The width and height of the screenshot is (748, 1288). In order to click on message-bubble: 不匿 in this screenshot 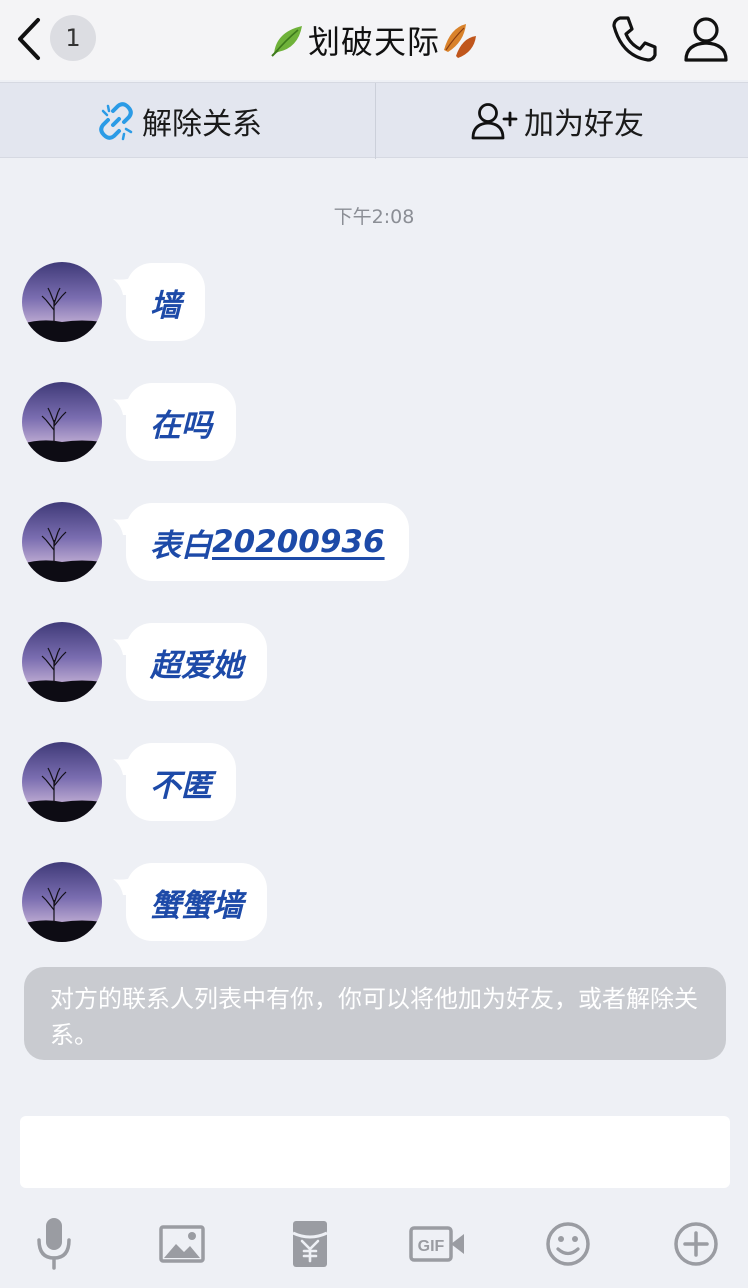, I will do `click(181, 782)`.